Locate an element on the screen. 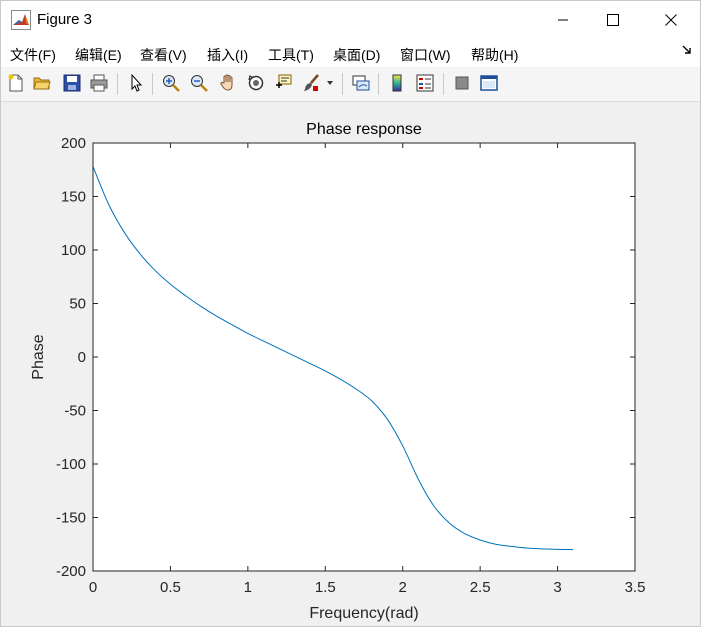  pan-hand-icon is located at coordinates (228, 83).